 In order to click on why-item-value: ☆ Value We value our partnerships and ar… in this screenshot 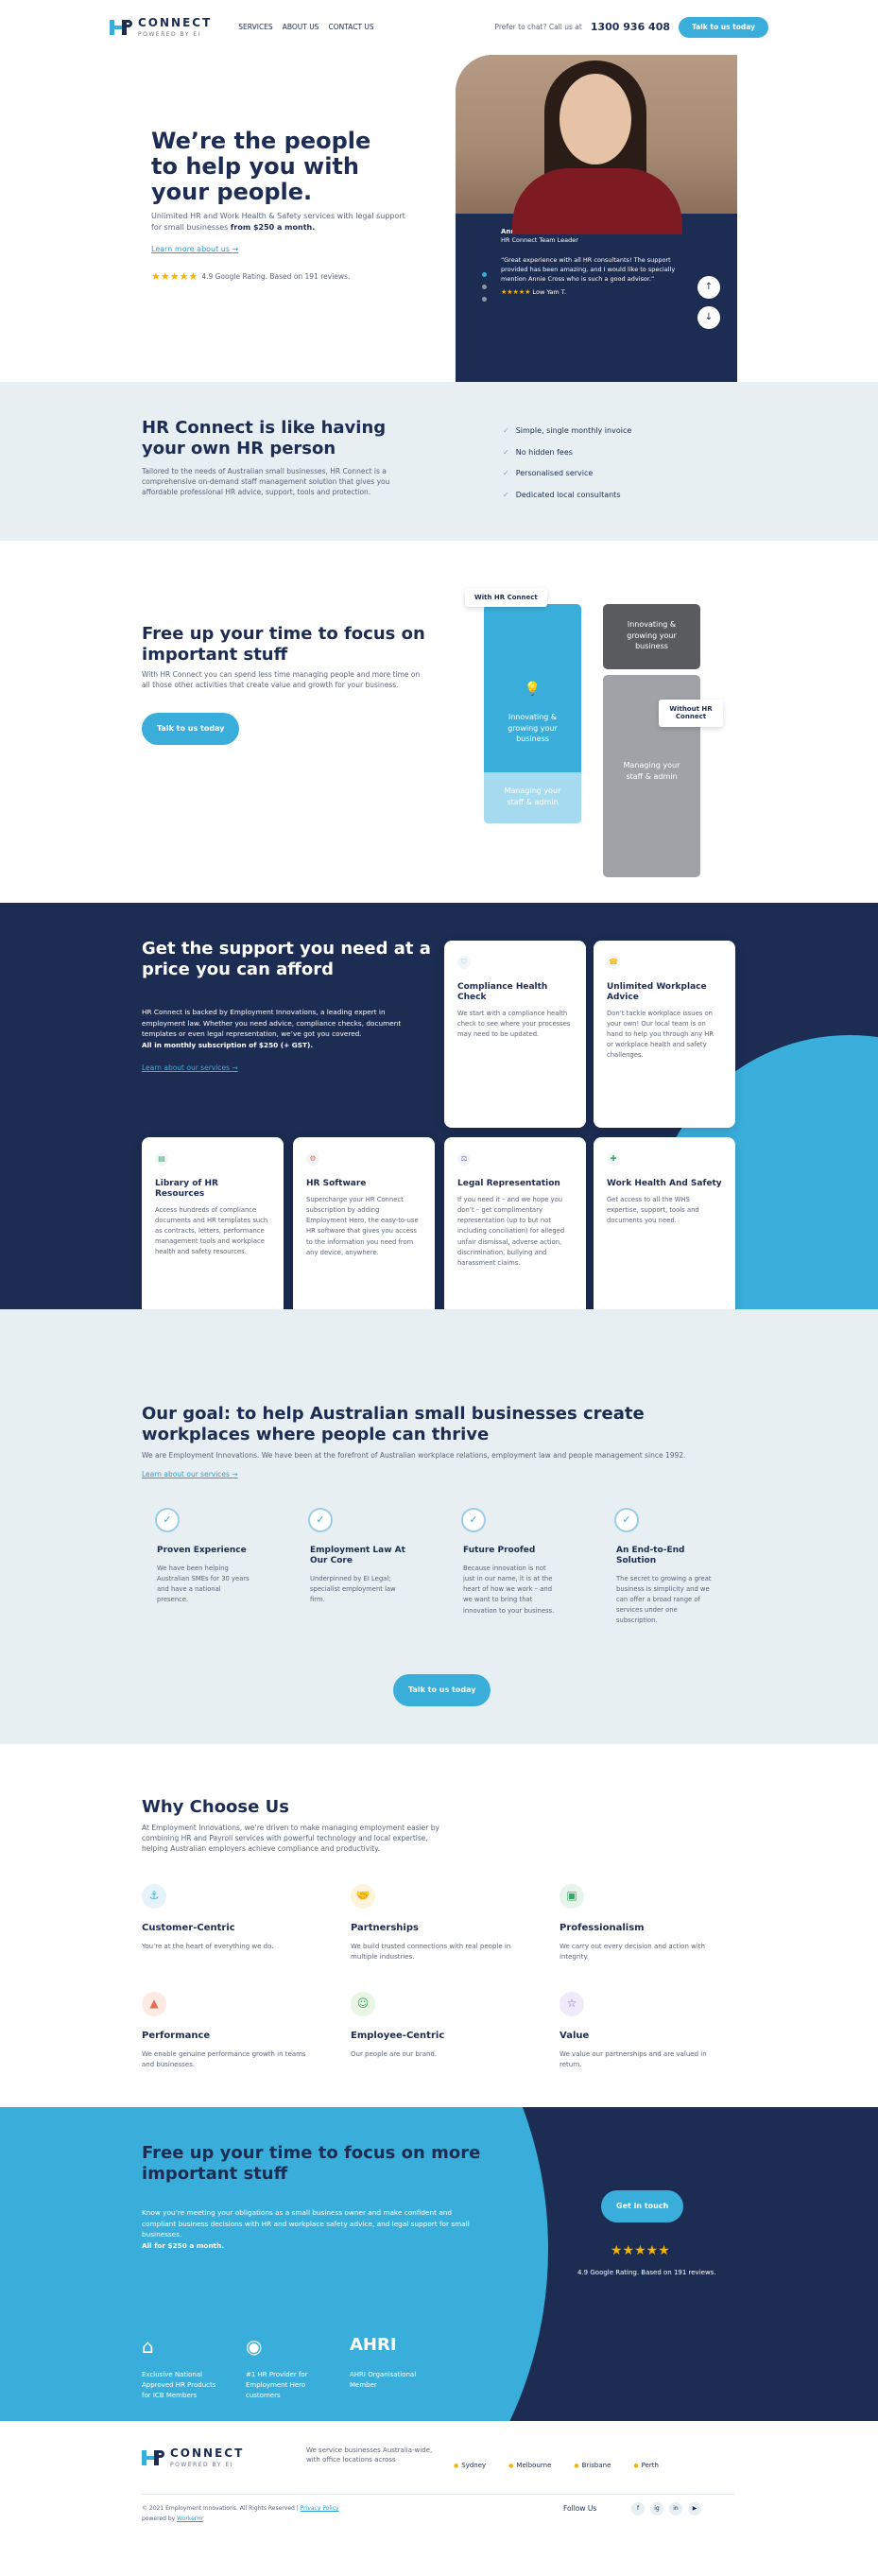, I will do `click(654, 2031)`.